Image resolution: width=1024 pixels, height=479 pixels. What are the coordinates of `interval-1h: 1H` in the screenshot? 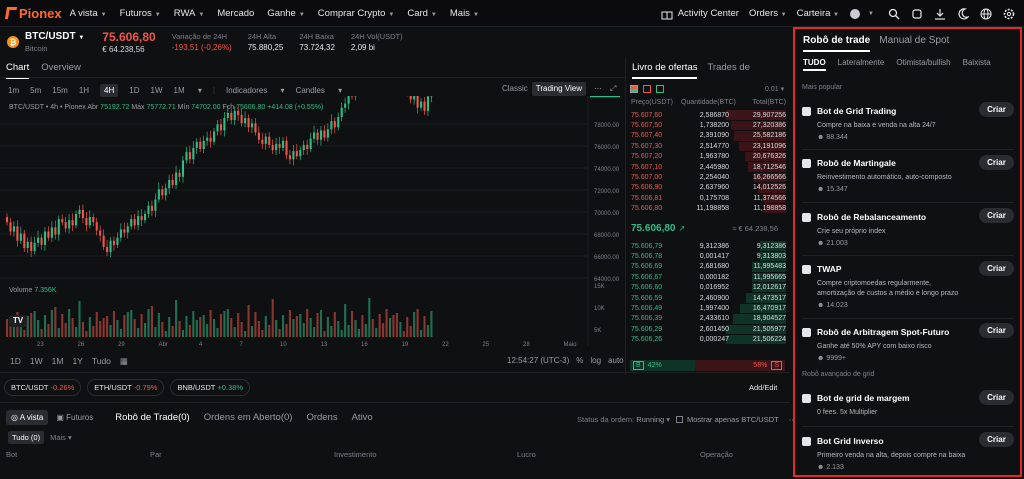 It's located at (84, 90).